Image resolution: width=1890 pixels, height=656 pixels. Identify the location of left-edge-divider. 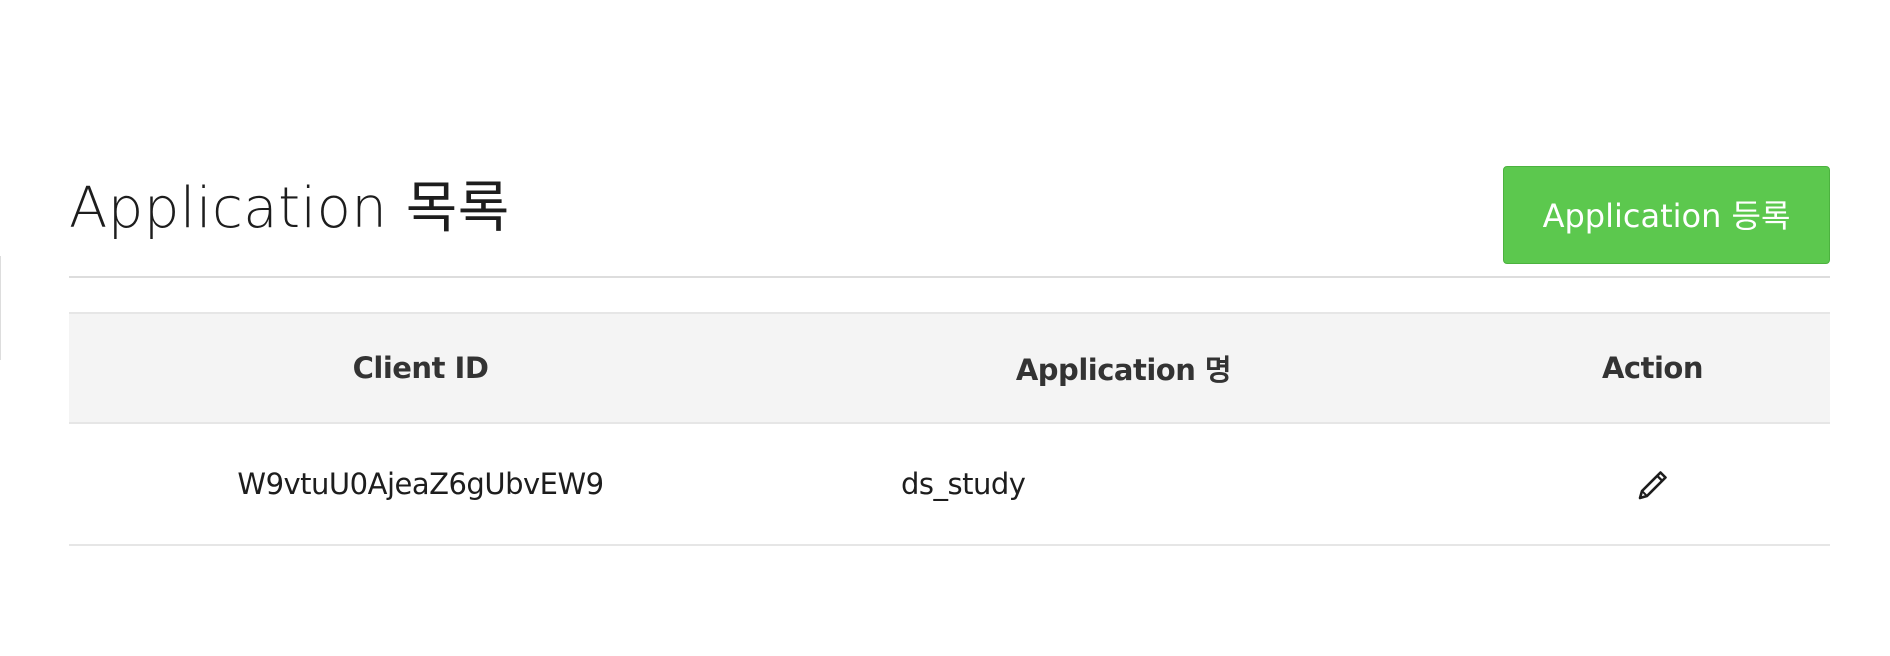
(0, 308).